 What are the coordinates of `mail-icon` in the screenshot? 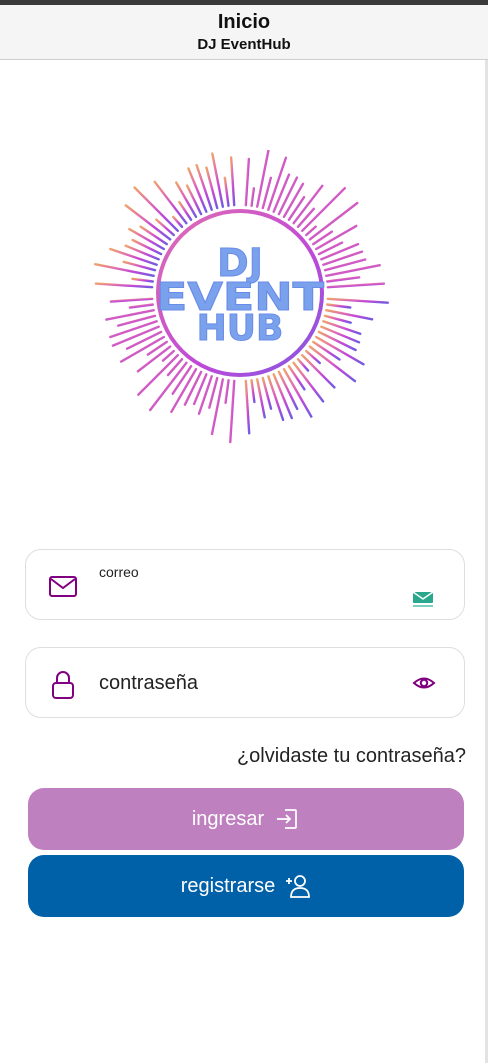 It's located at (63, 586).